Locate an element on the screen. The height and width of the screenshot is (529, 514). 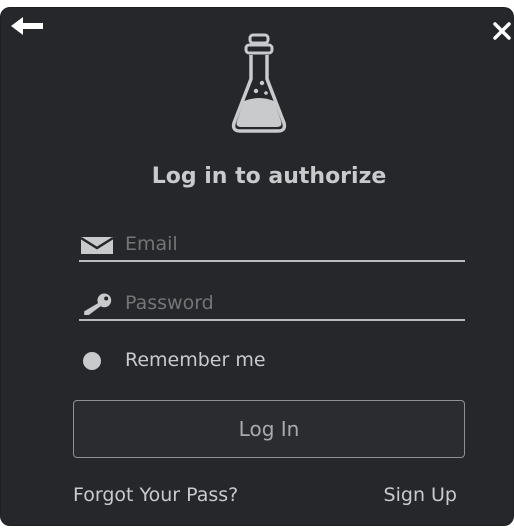
dialog-title: Log in to authorize is located at coordinates (269, 176).